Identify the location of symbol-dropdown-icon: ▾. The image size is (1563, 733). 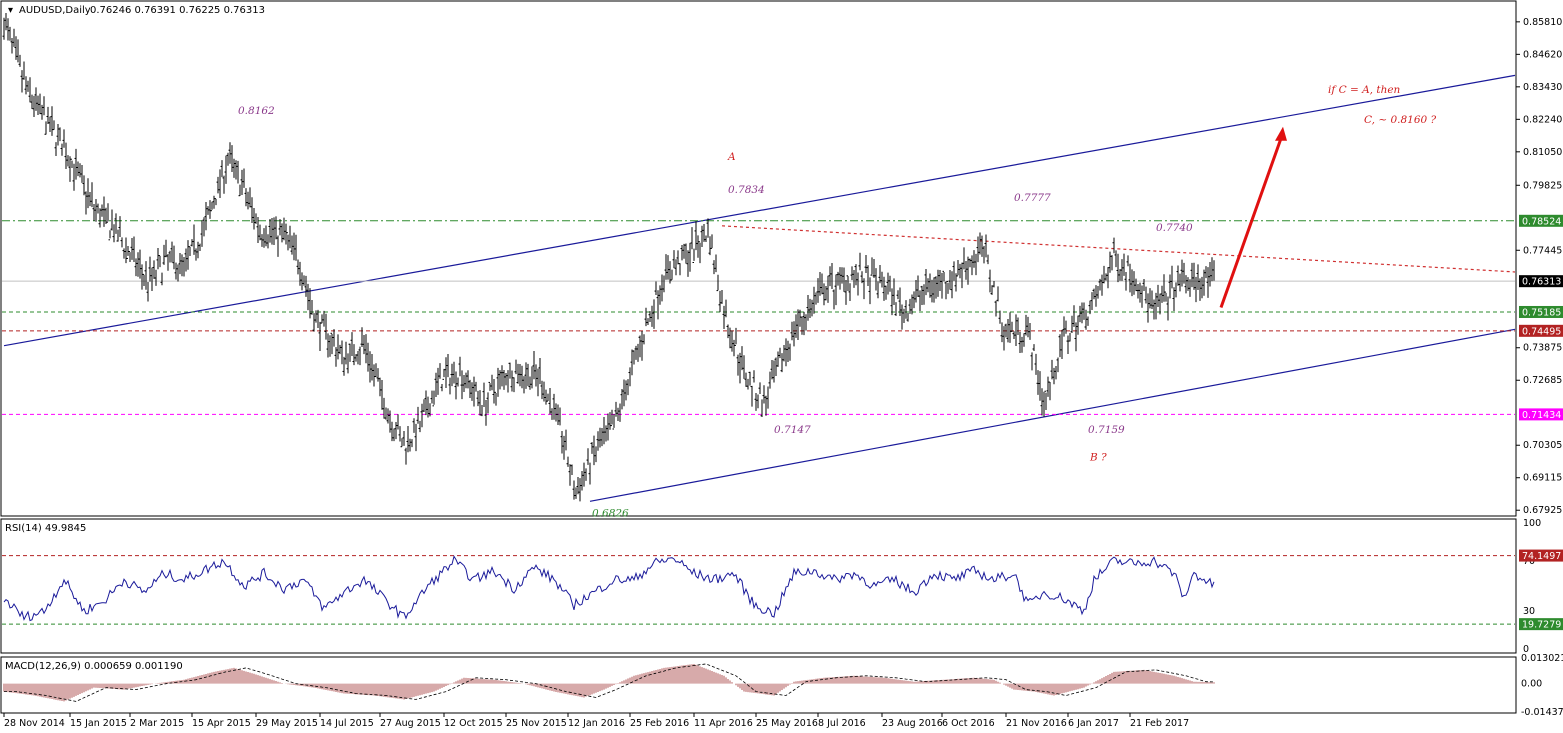
(10, 10).